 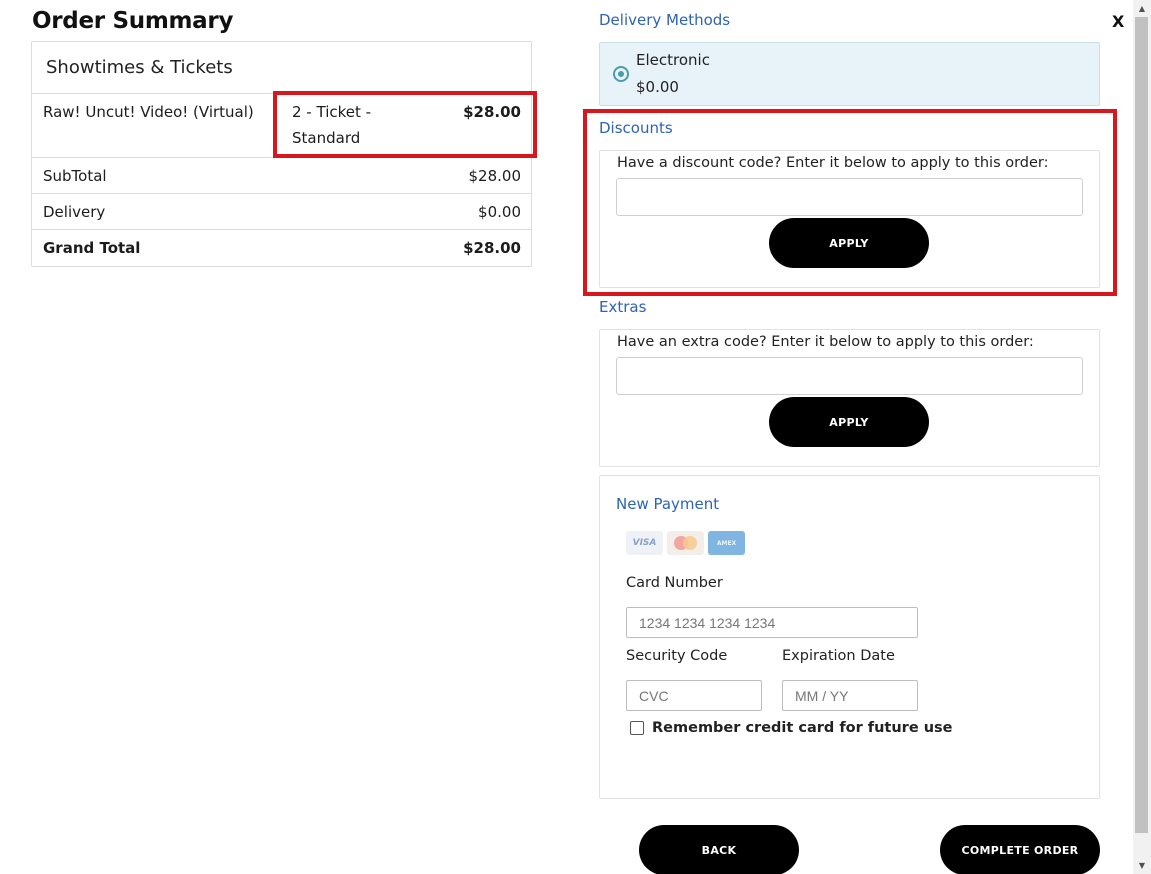 What do you see at coordinates (726, 543) in the screenshot?
I see `amex-icon: AMEX` at bounding box center [726, 543].